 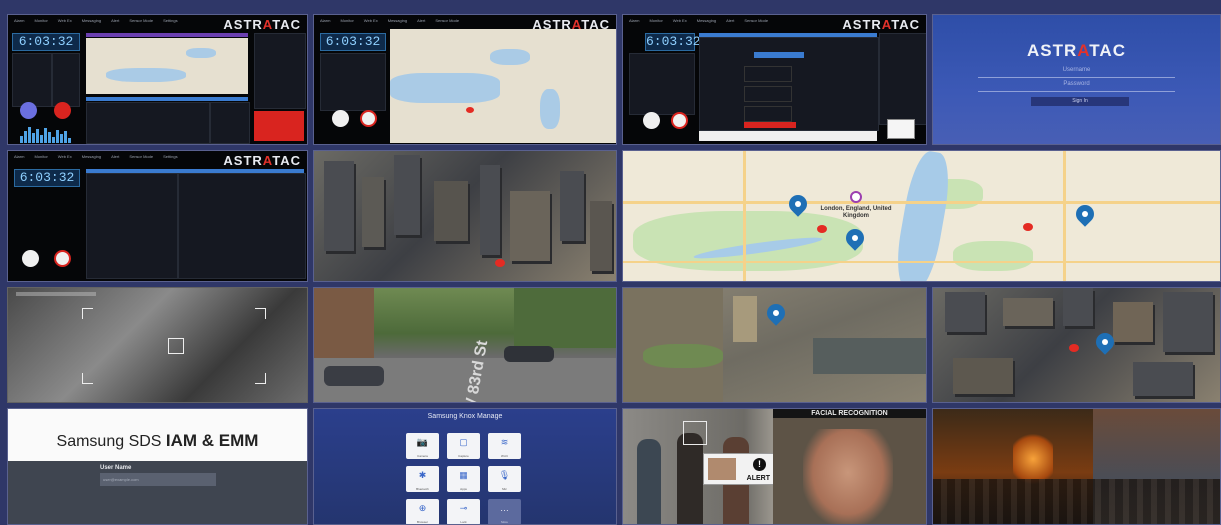 What do you see at coordinates (465, 416) in the screenshot?
I see `knox-title: Samsung Knox Manage` at bounding box center [465, 416].